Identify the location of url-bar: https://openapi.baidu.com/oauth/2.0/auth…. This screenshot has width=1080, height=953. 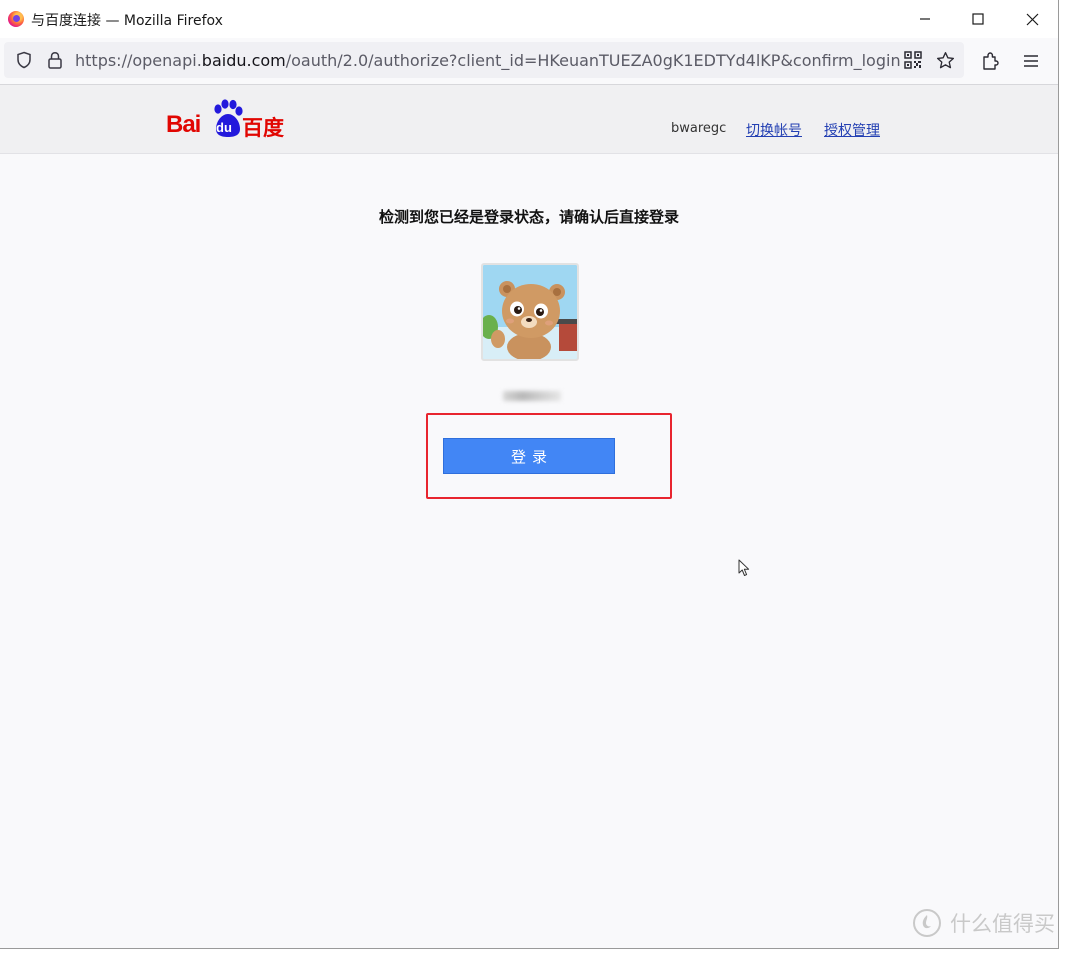
(484, 60).